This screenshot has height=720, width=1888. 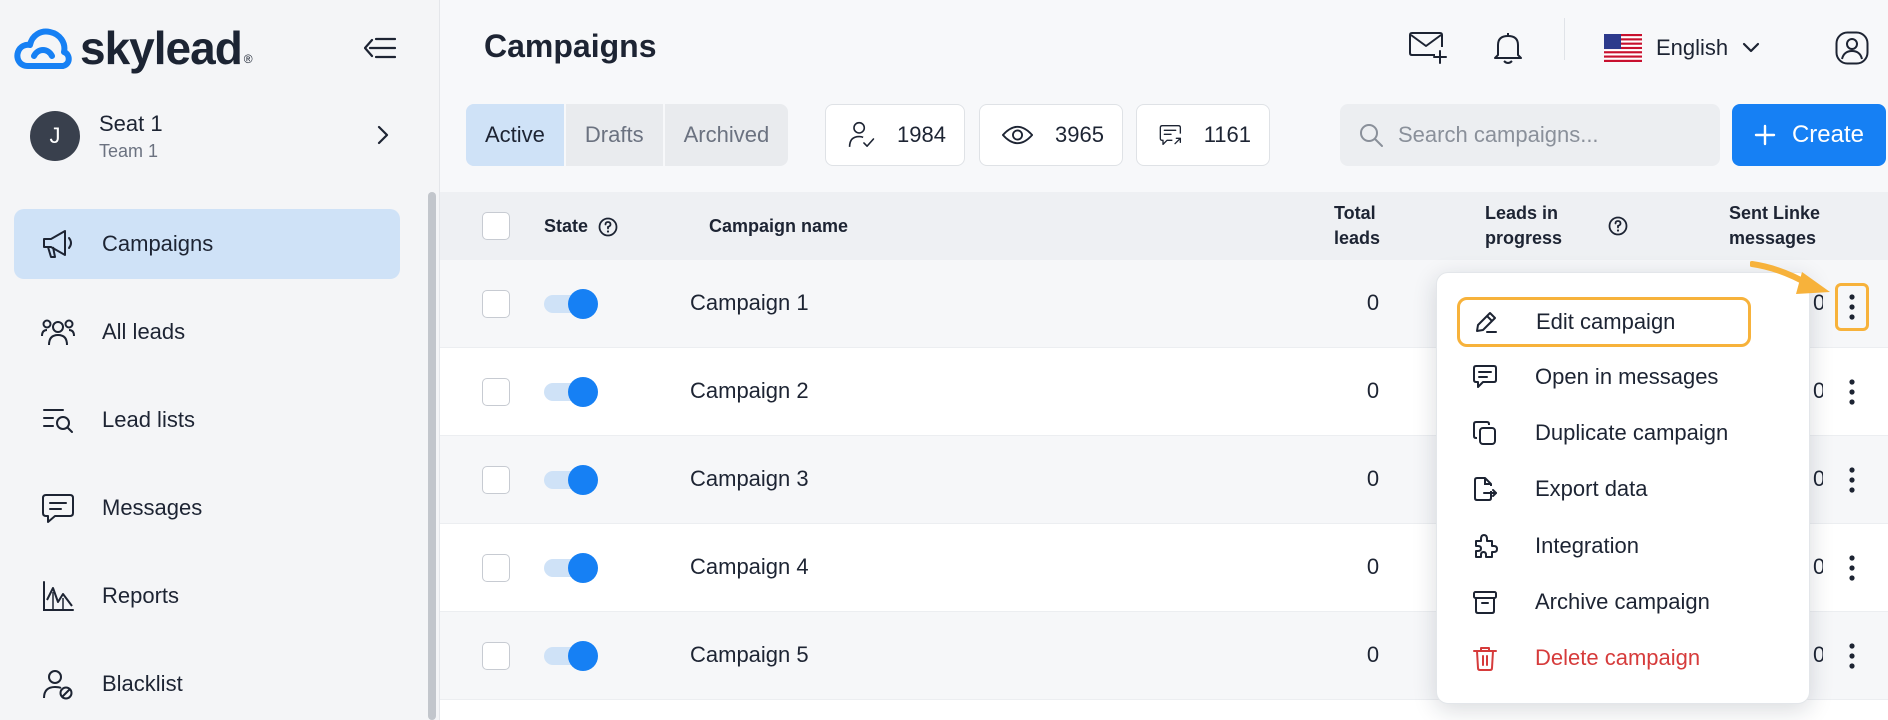 I want to click on column-header-sent-messages: Sent Linke messages, so click(x=1808, y=226).